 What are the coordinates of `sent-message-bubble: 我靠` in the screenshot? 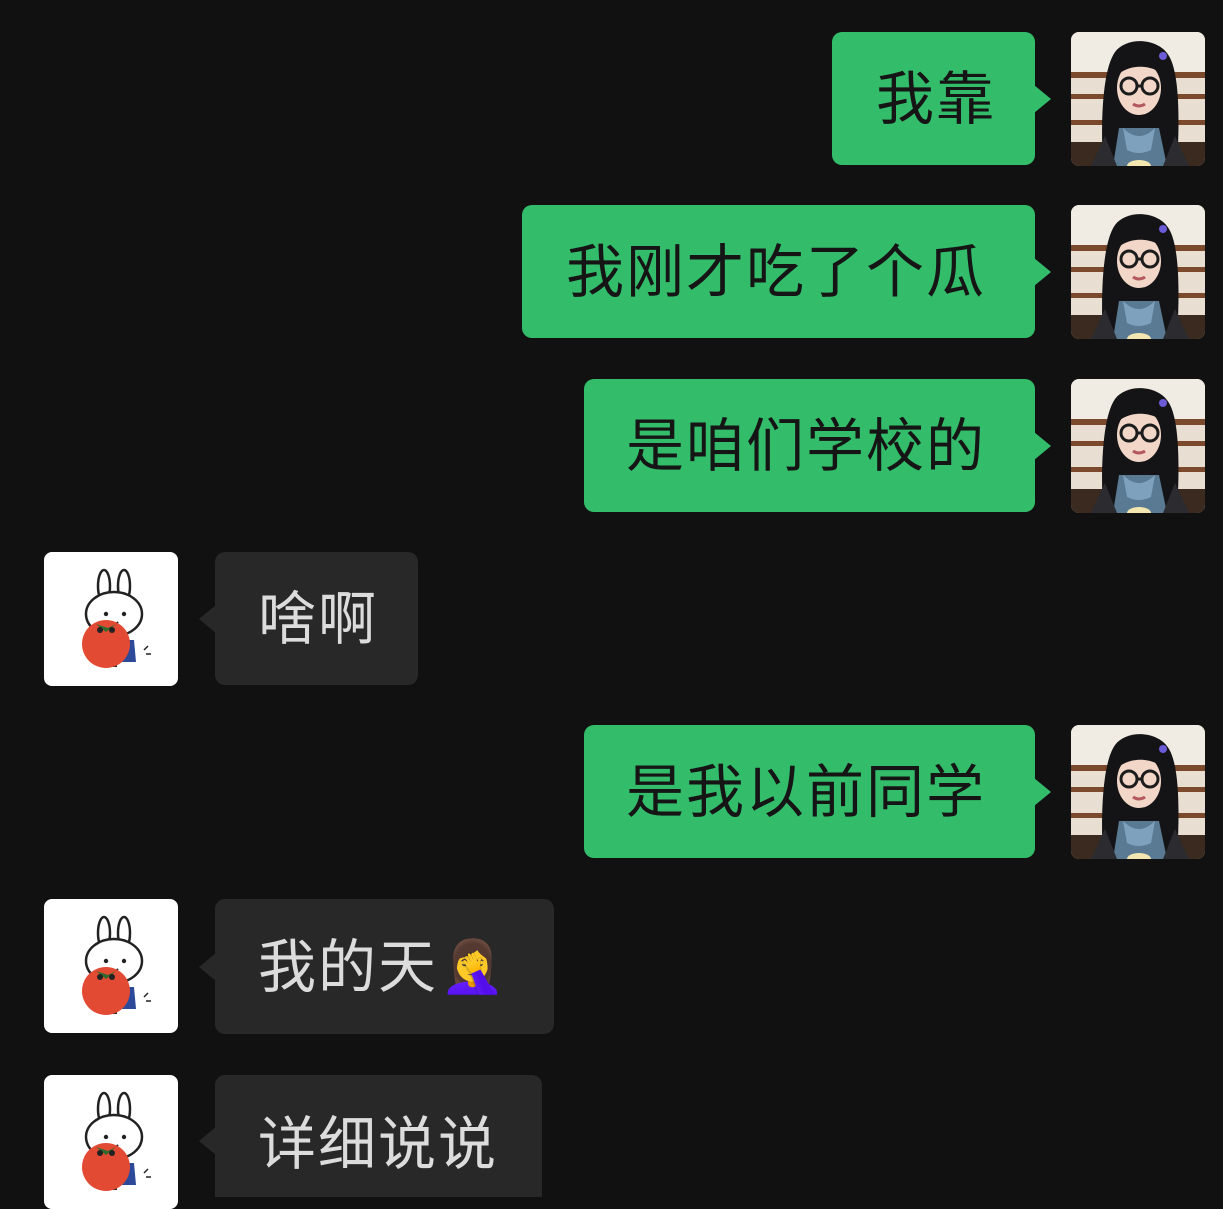 It's located at (941, 98).